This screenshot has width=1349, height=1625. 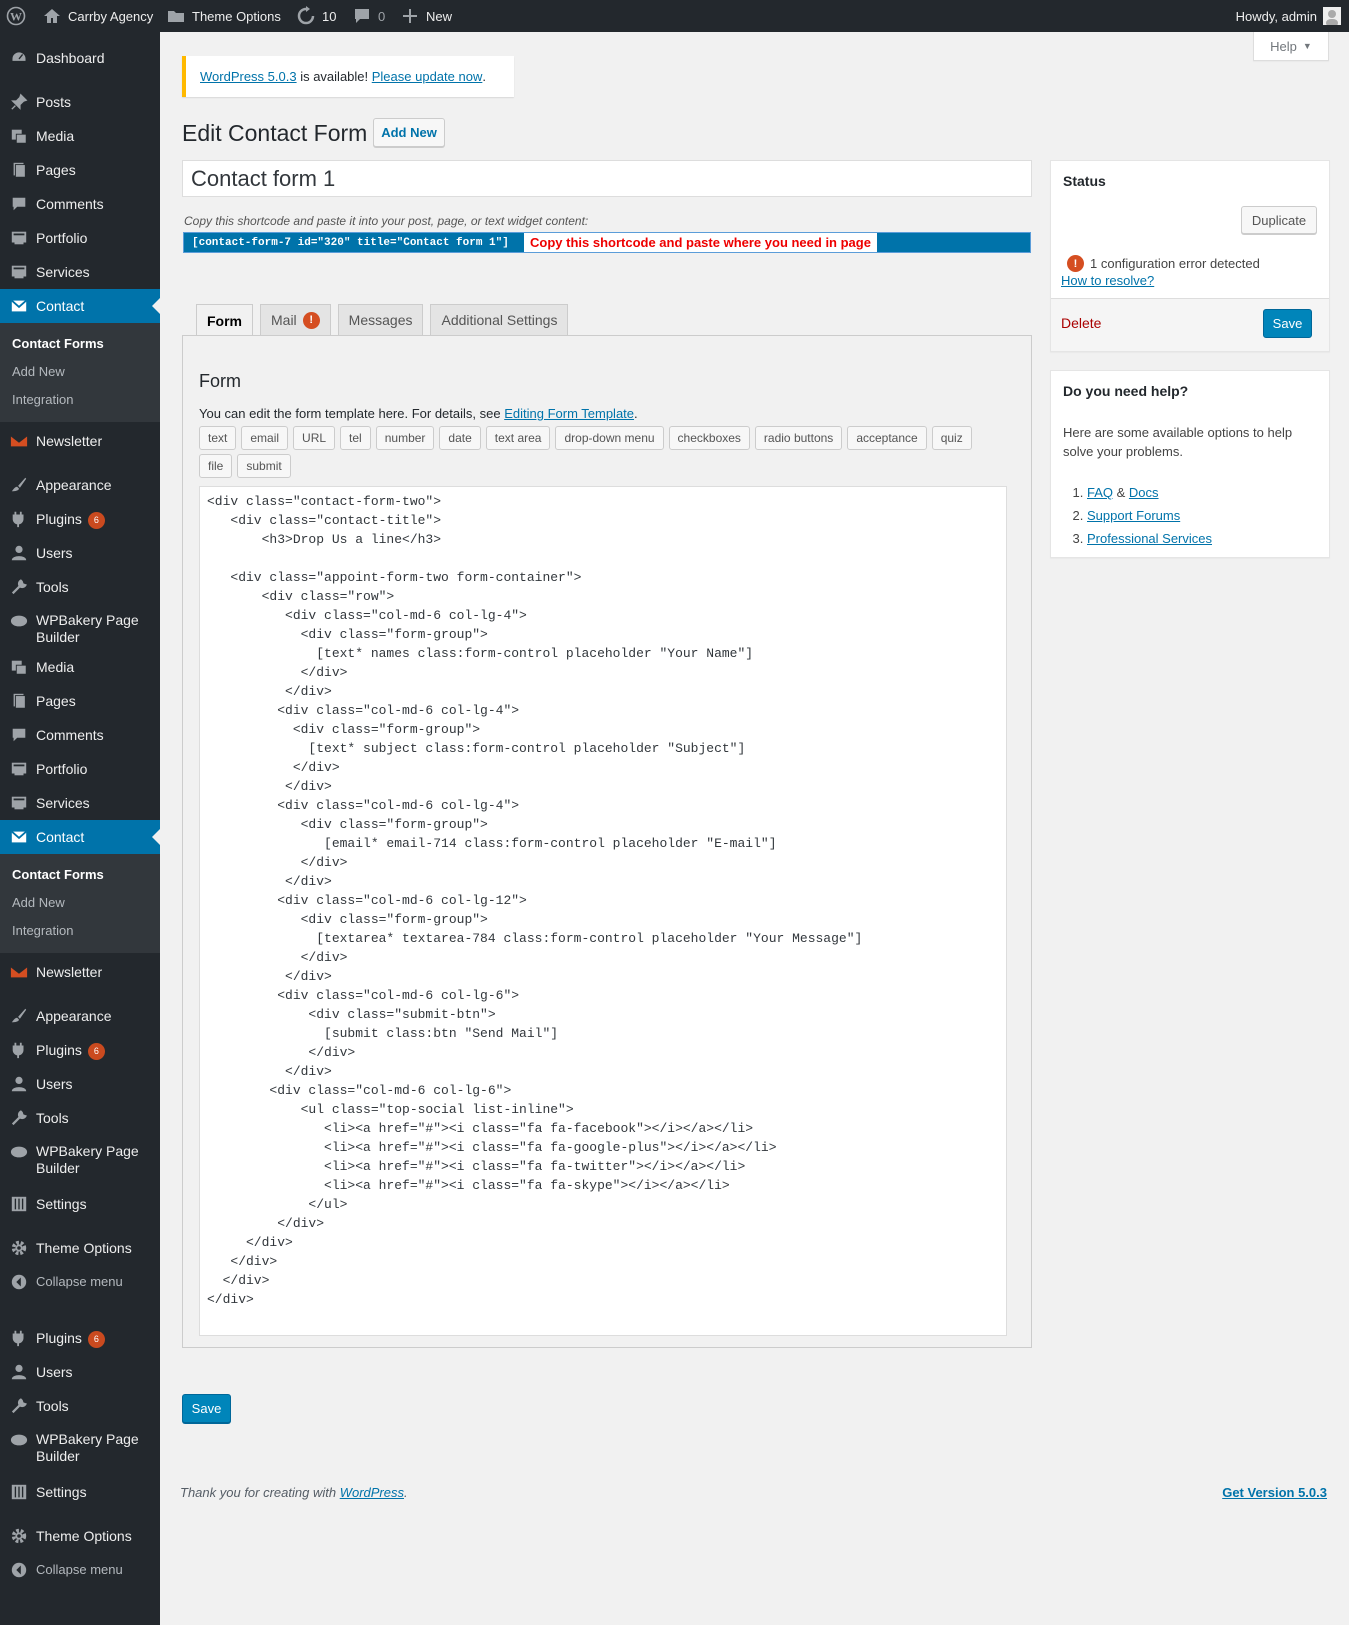 What do you see at coordinates (224, 320) in the screenshot?
I see `tab-form: Form` at bounding box center [224, 320].